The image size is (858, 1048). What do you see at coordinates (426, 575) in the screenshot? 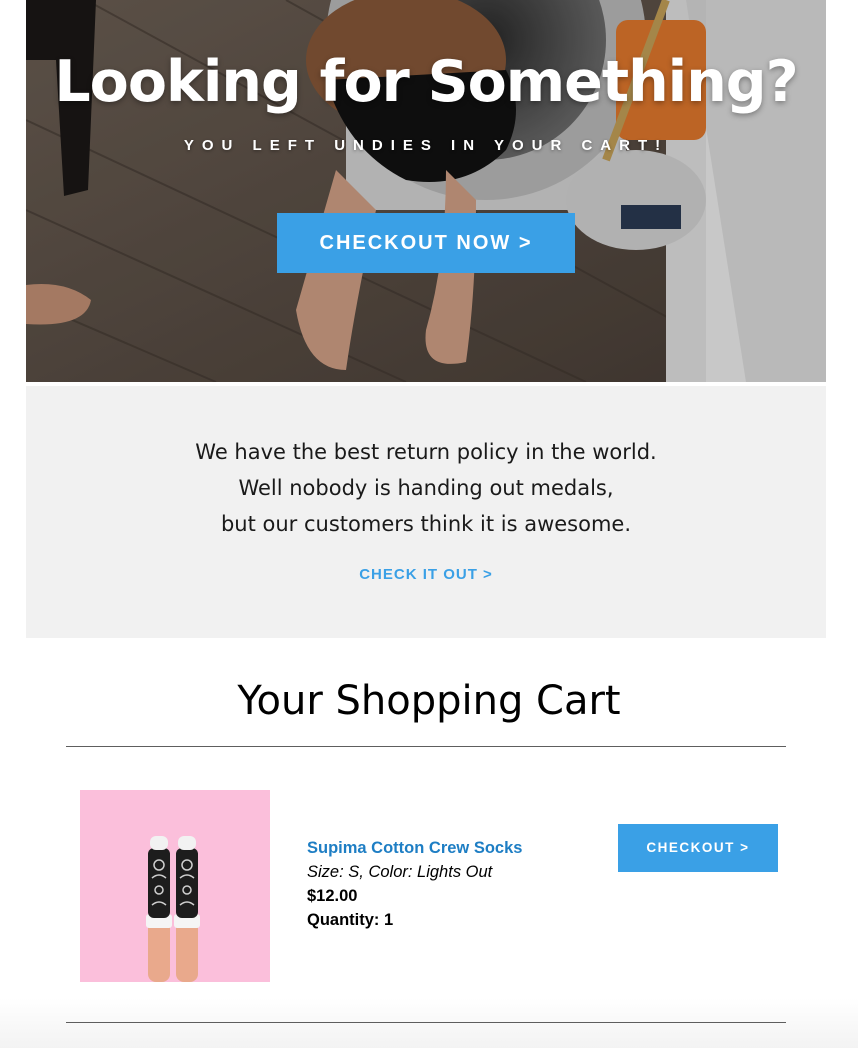
I see `check-it-out-link: CHECK IT OUT >` at bounding box center [426, 575].